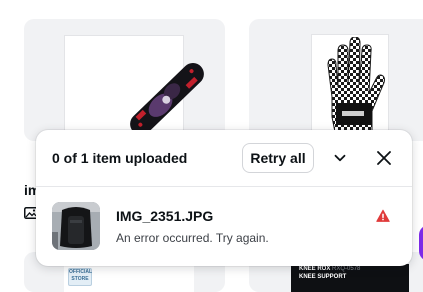 Image resolution: width=423 pixels, height=292 pixels. I want to click on upload-status-text: 0 of 1 item uploaded, so click(120, 158).